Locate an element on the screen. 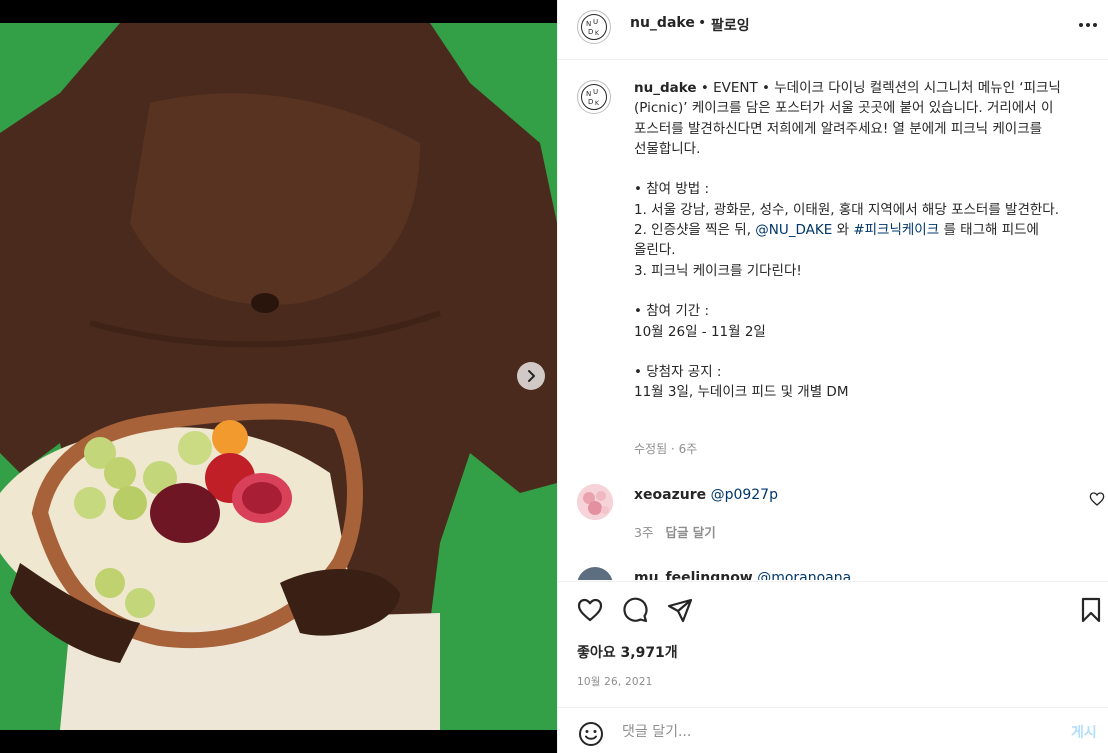 This screenshot has width=1108, height=753. comment-text: xeoazure @p0927p is located at coordinates (706, 495).